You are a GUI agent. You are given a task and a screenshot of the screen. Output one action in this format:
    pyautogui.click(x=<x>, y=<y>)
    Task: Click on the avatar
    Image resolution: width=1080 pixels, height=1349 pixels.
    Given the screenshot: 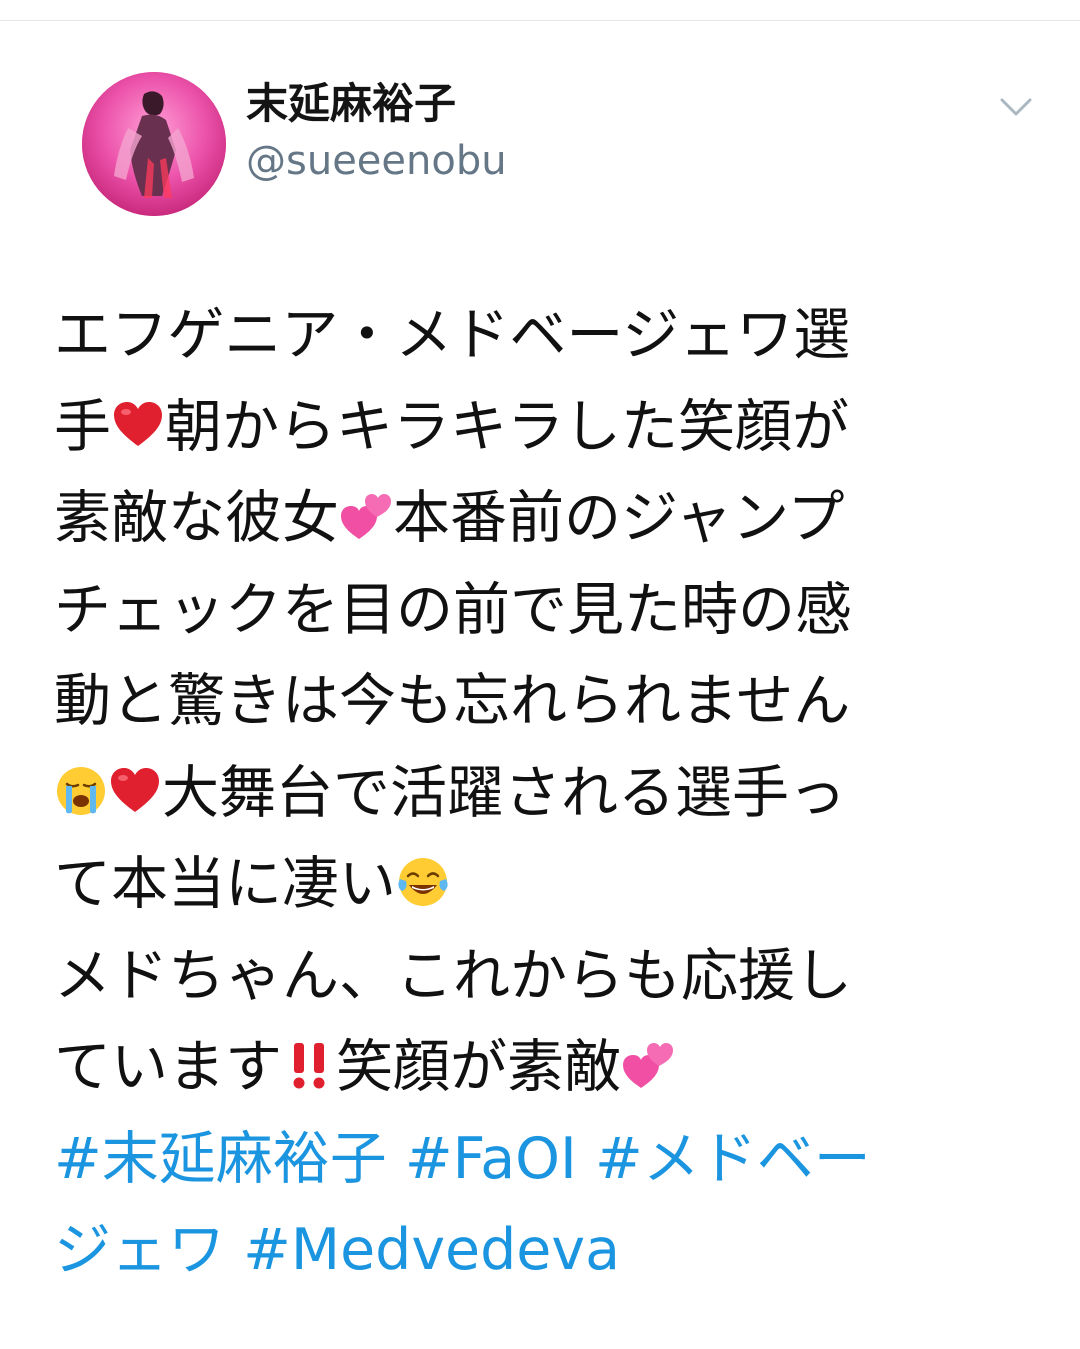 What is the action you would take?
    pyautogui.click(x=154, y=144)
    